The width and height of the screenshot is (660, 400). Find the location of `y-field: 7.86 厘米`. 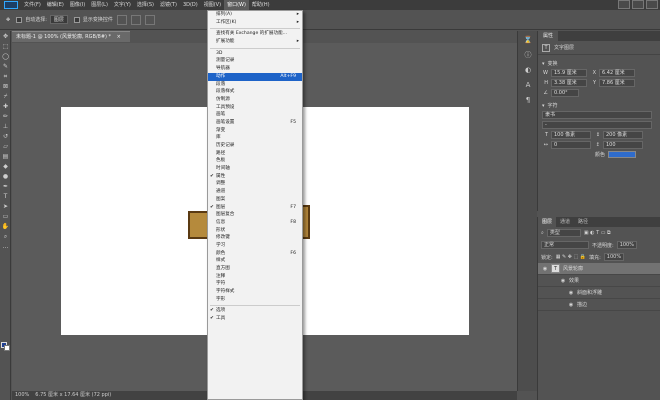

y-field: 7.86 厘米 is located at coordinates (617, 83).